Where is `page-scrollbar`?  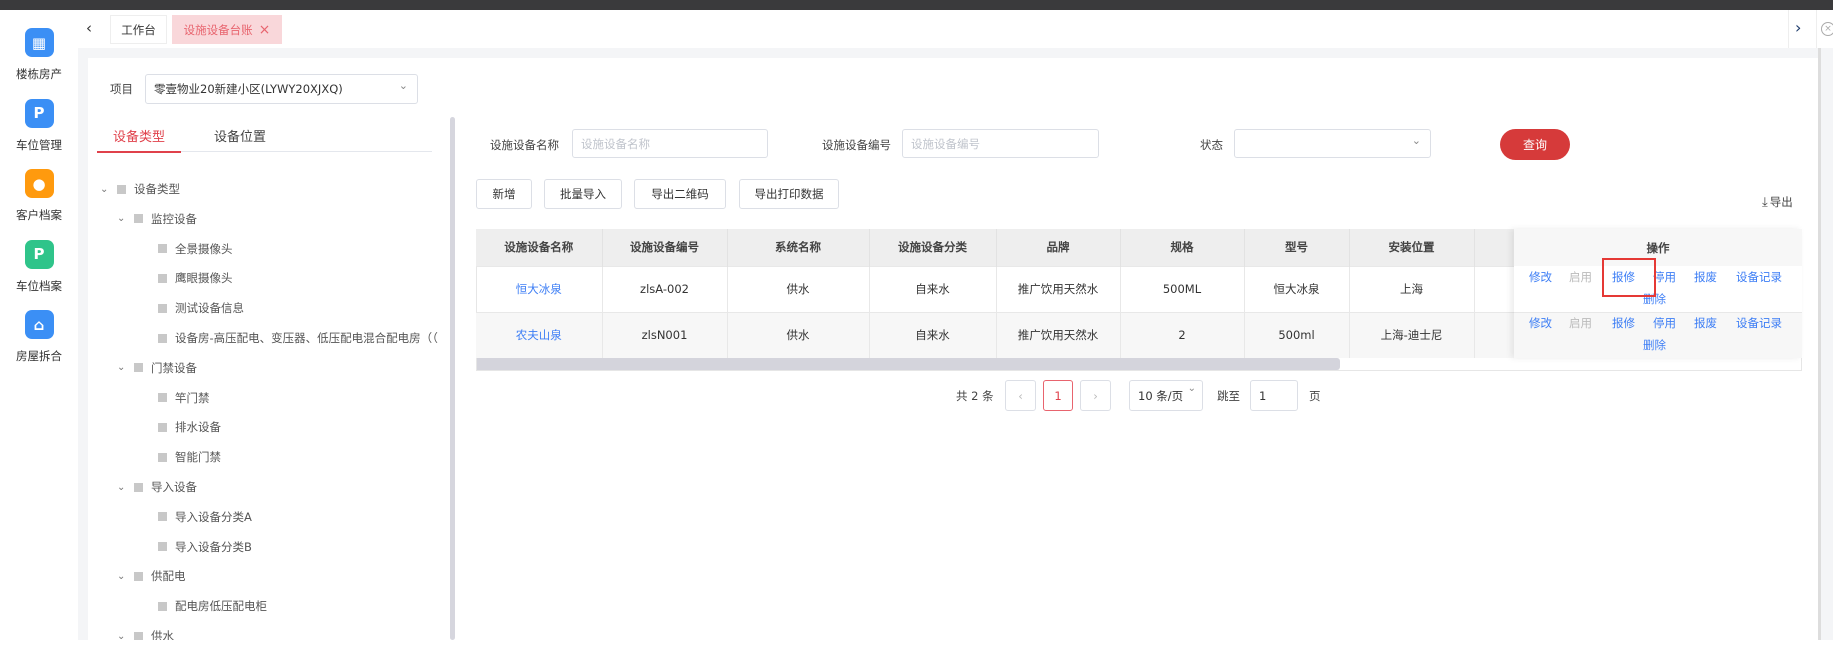
page-scrollbar is located at coordinates (1819, 344).